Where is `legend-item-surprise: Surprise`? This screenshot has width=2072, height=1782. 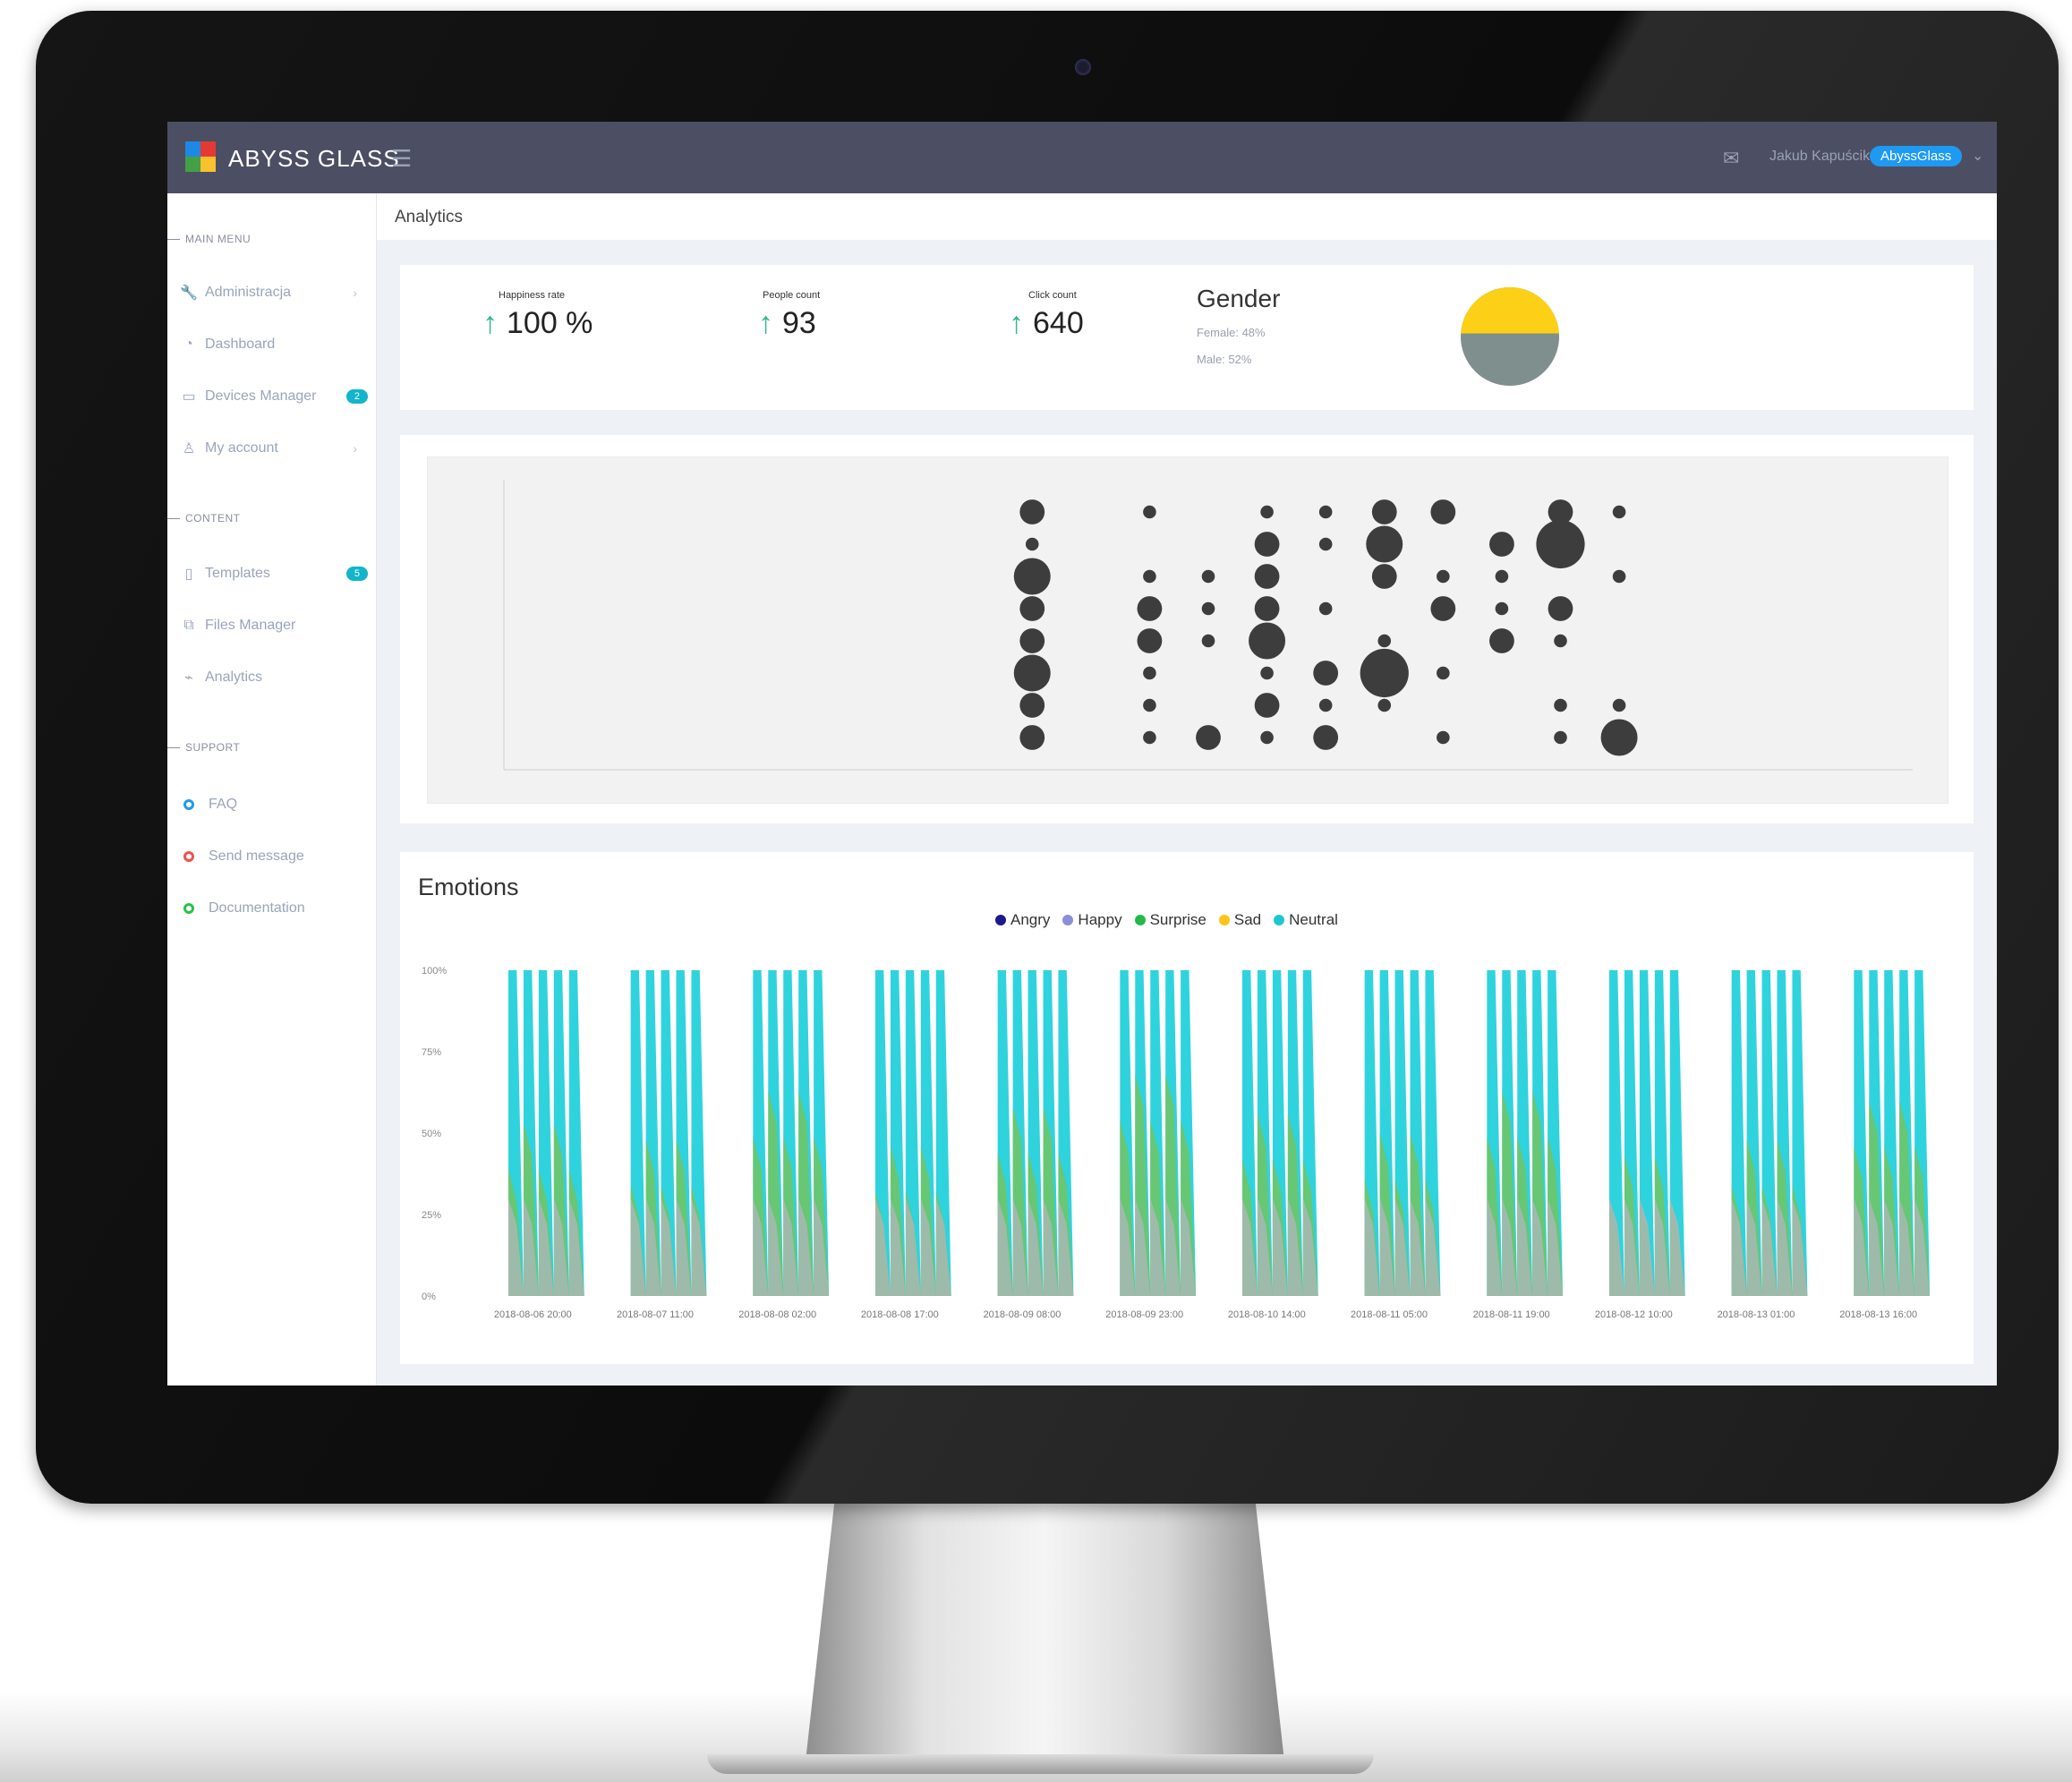
legend-item-surprise: Surprise is located at coordinates (1171, 920).